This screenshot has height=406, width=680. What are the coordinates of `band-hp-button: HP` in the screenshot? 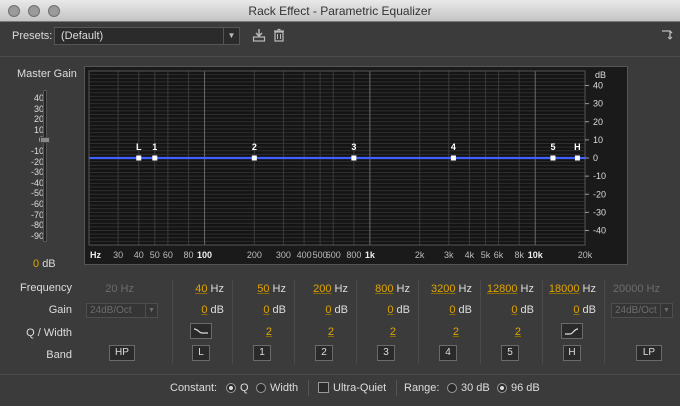 It's located at (122, 353).